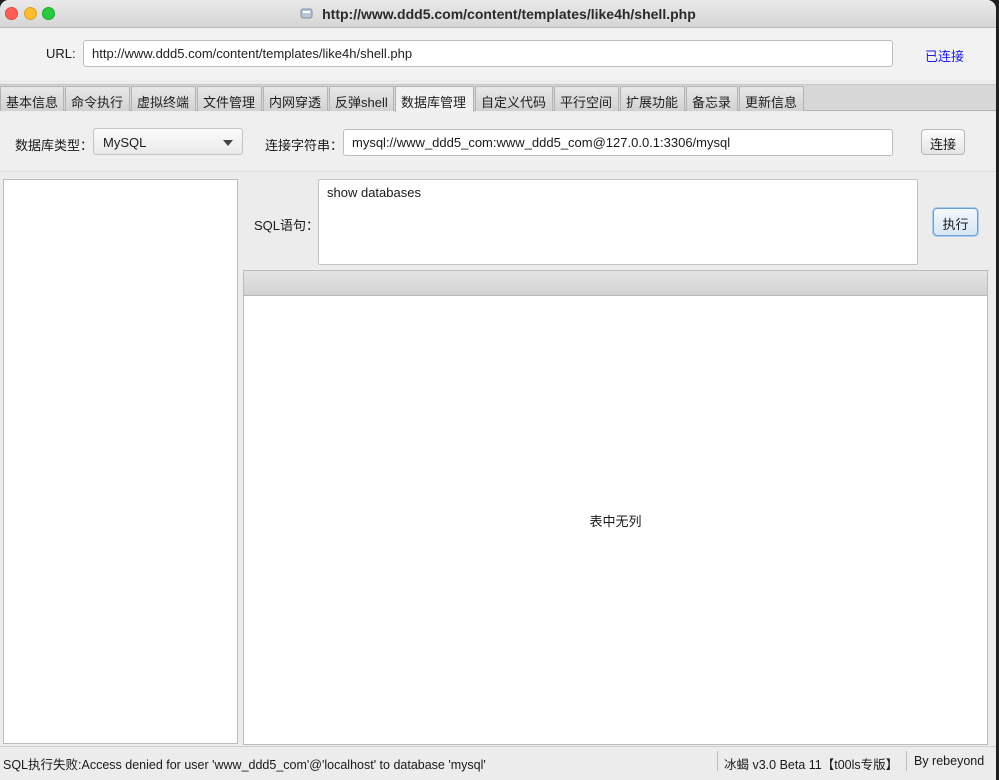 Image resolution: width=999 pixels, height=780 pixels. I want to click on url-label: URL:, so click(61, 53).